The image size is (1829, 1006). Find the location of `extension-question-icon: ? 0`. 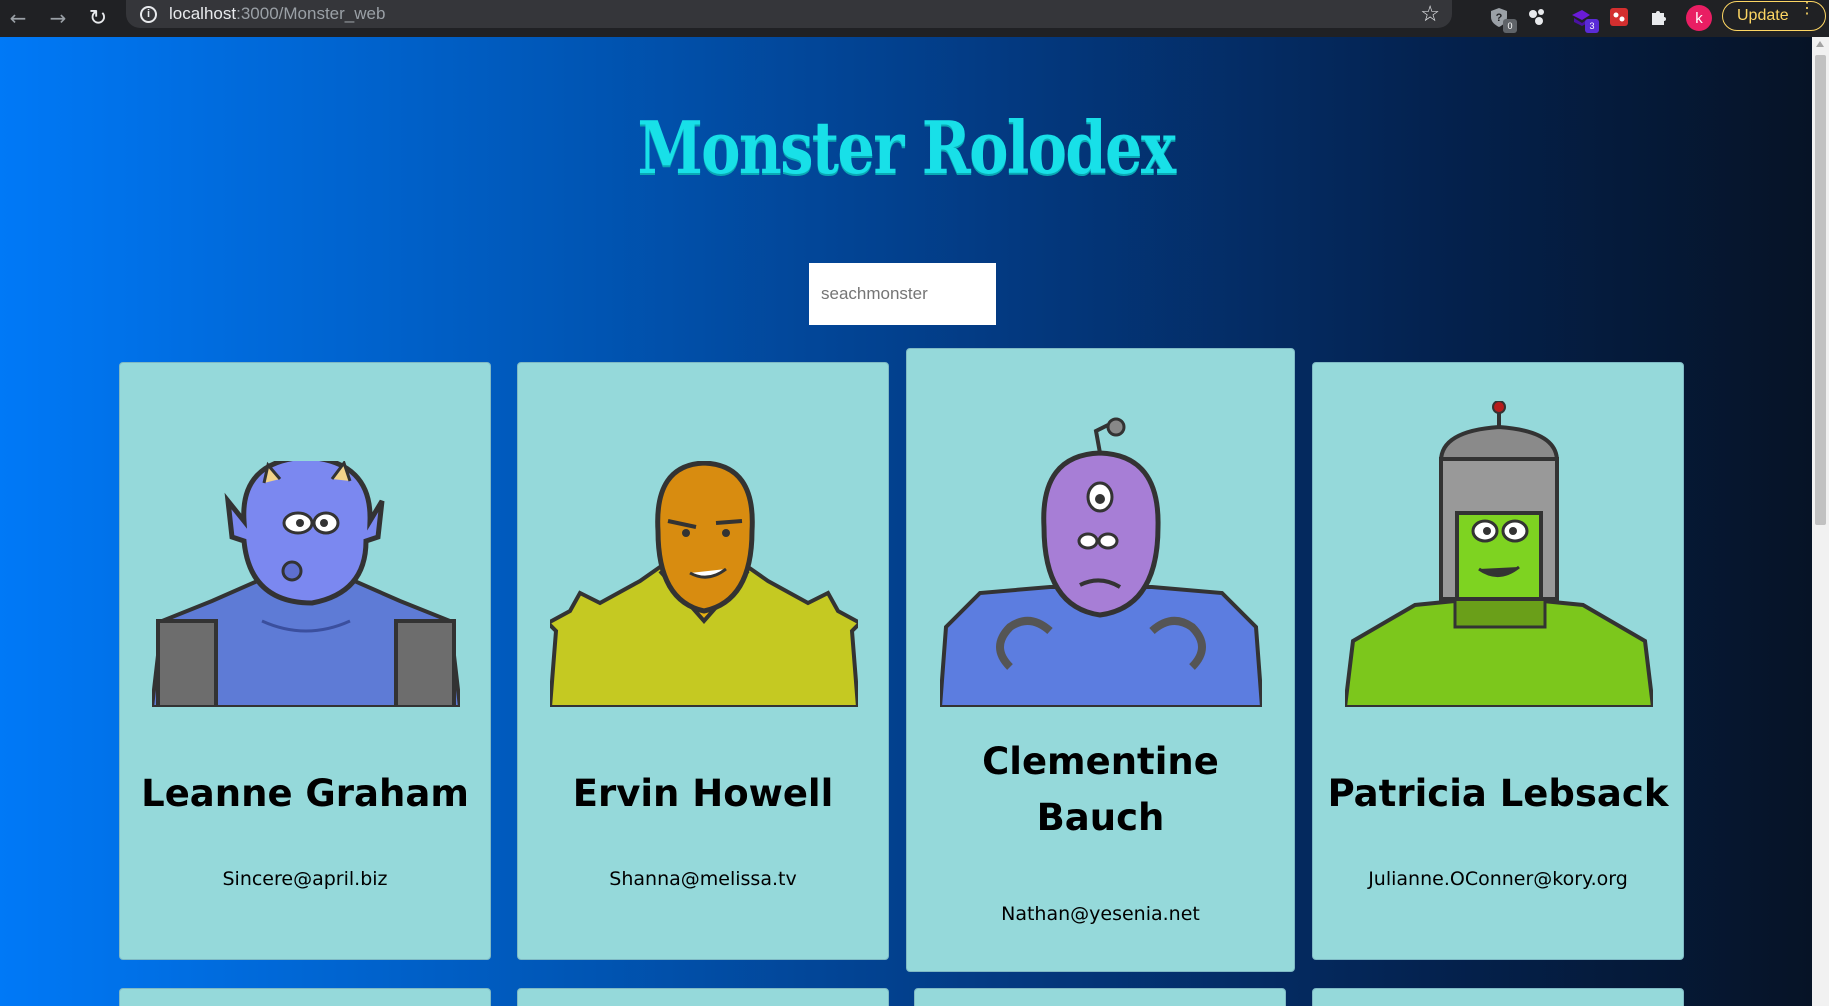

extension-question-icon: ? 0 is located at coordinates (1501, 18).